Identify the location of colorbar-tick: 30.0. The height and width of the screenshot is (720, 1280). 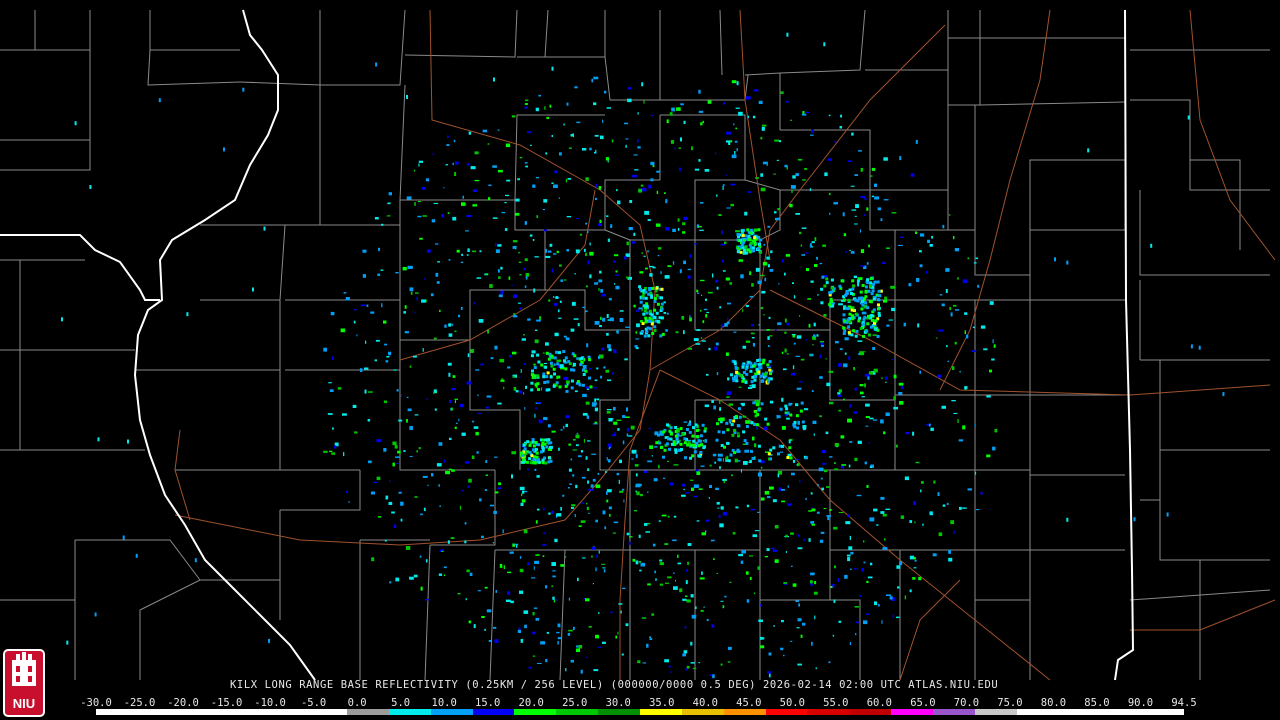
(618, 703).